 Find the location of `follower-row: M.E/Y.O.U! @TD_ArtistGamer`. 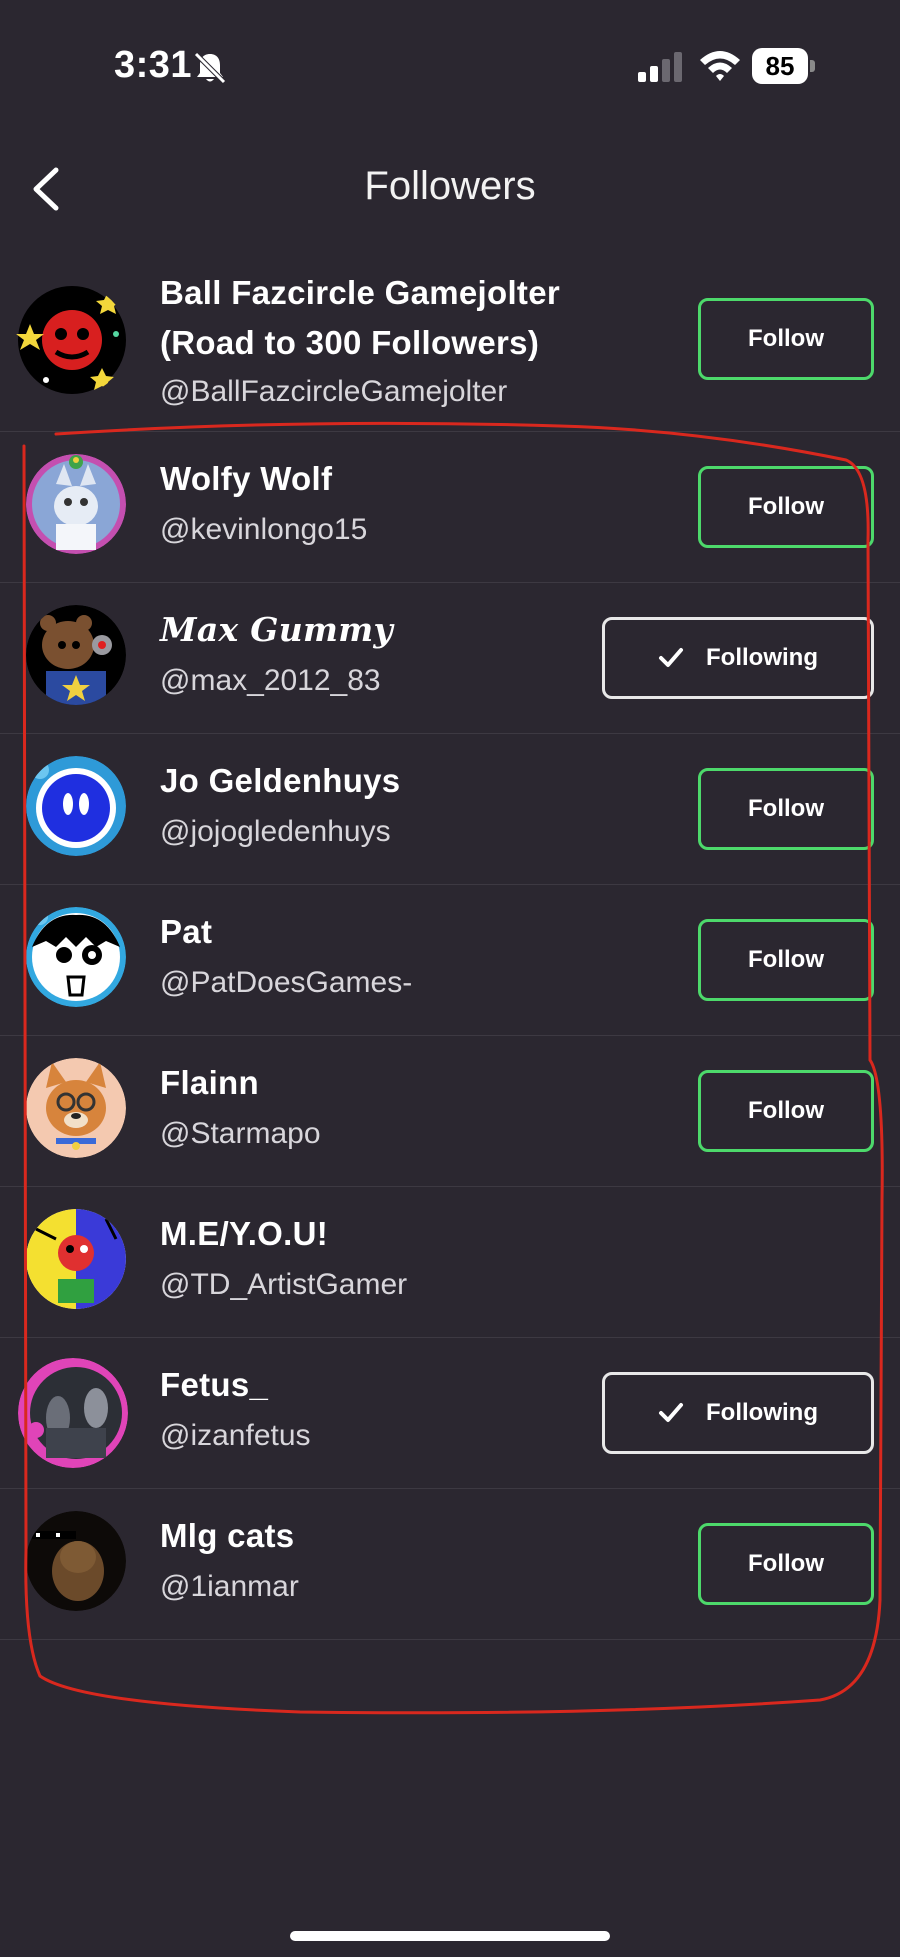

follower-row: M.E/Y.O.U! @TD_ArtistGamer is located at coordinates (450, 1262).